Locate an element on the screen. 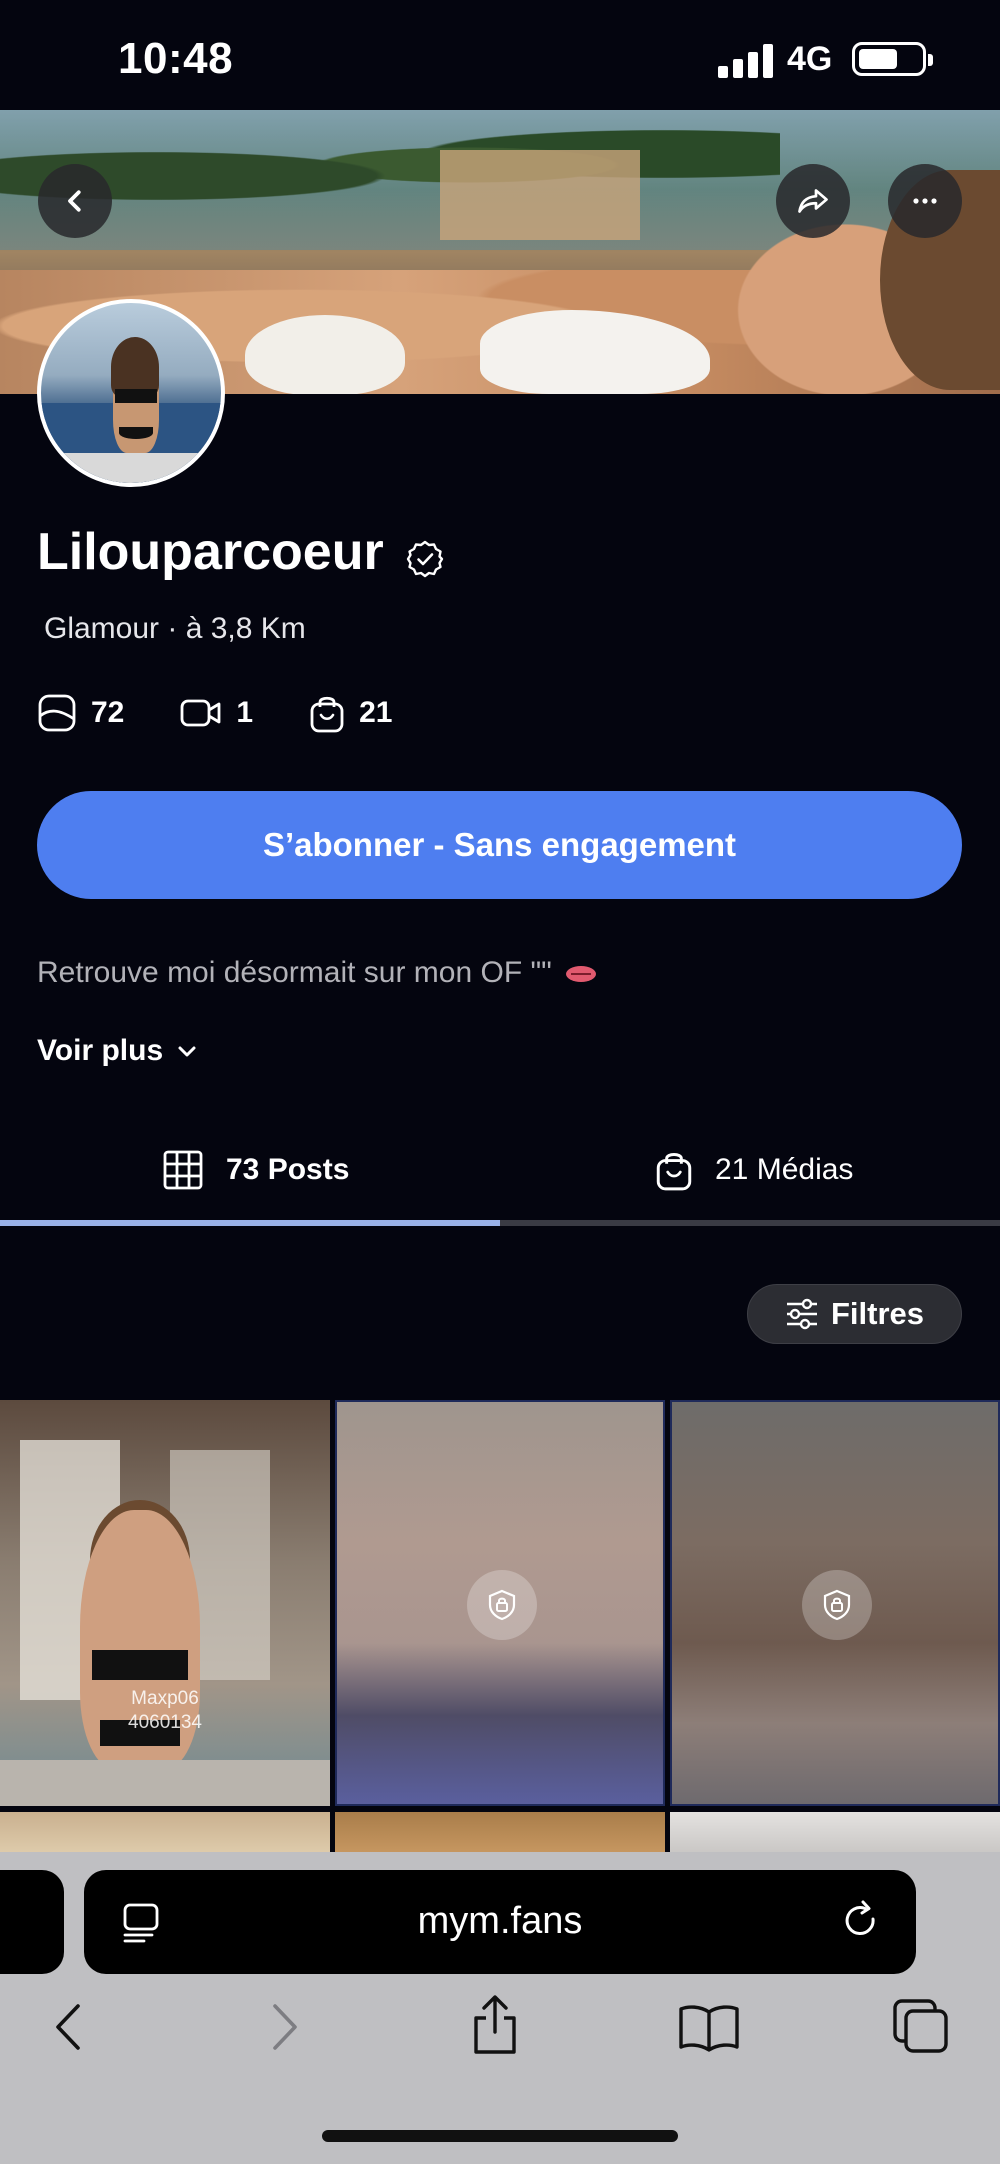  more-icon is located at coordinates (925, 201).